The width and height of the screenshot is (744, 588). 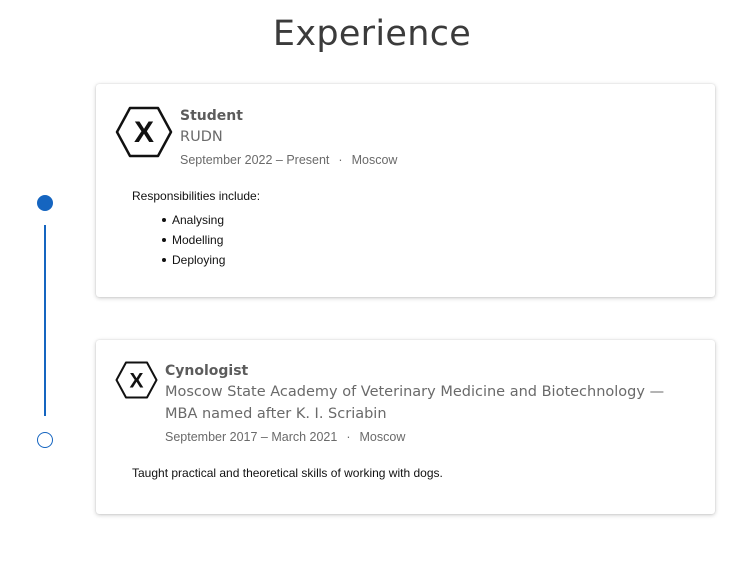 What do you see at coordinates (210, 220) in the screenshot?
I see `list-item: Analysing` at bounding box center [210, 220].